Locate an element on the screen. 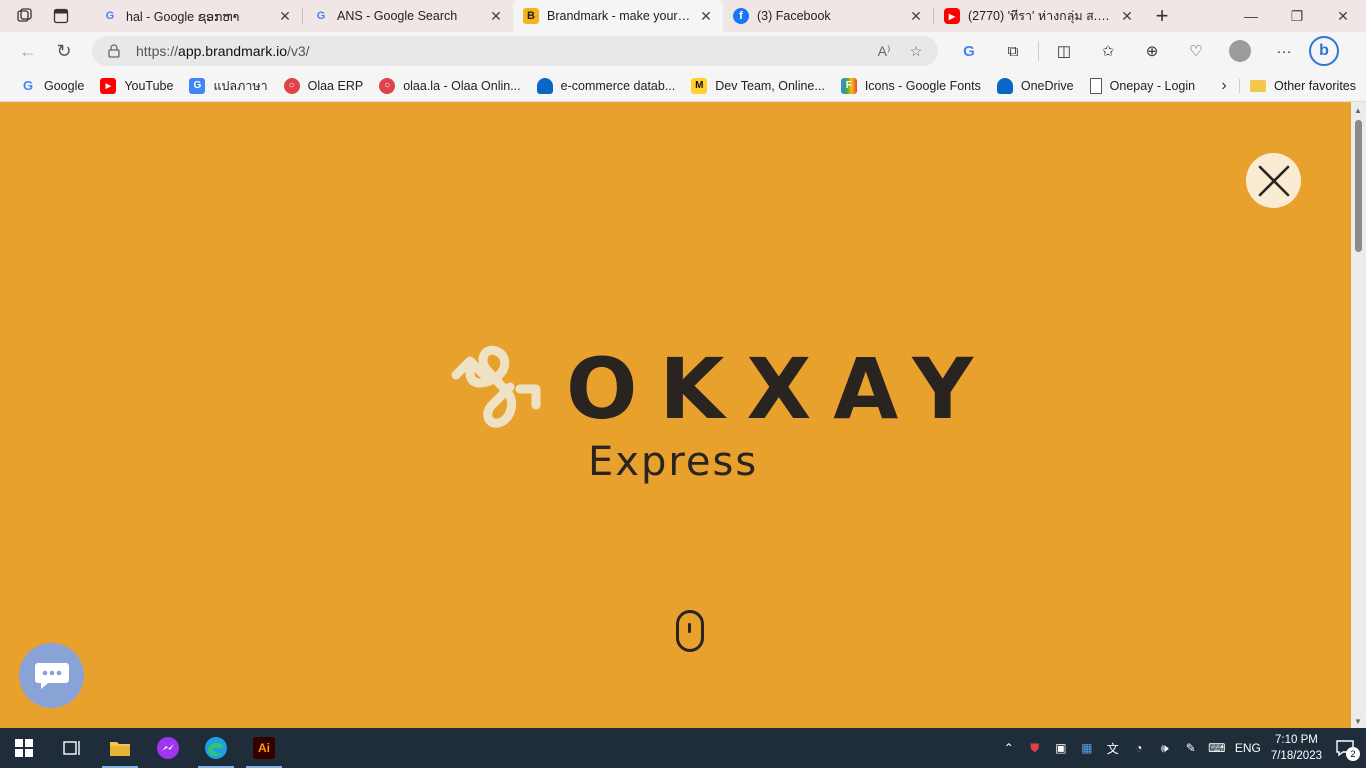 This screenshot has width=1366, height=768. clock: 7:10 PM 7/18/2023 is located at coordinates (1296, 748).